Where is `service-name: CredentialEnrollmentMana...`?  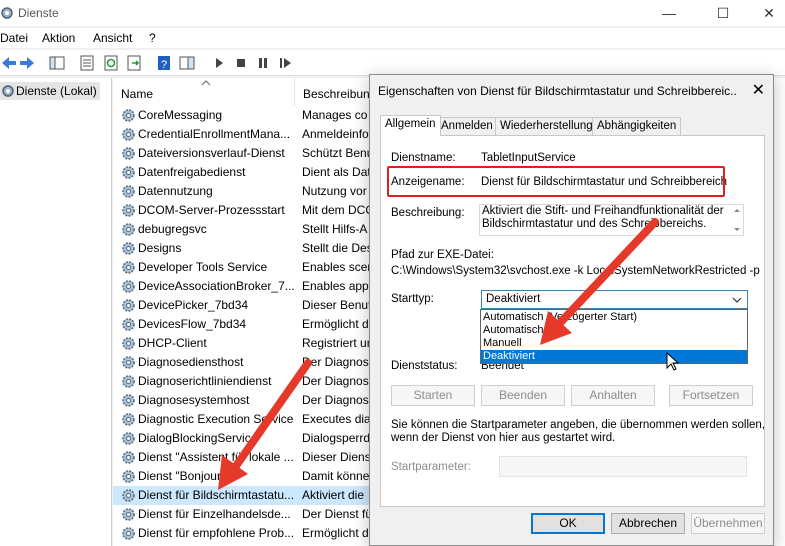
service-name: CredentialEnrollmentMana... is located at coordinates (214, 134).